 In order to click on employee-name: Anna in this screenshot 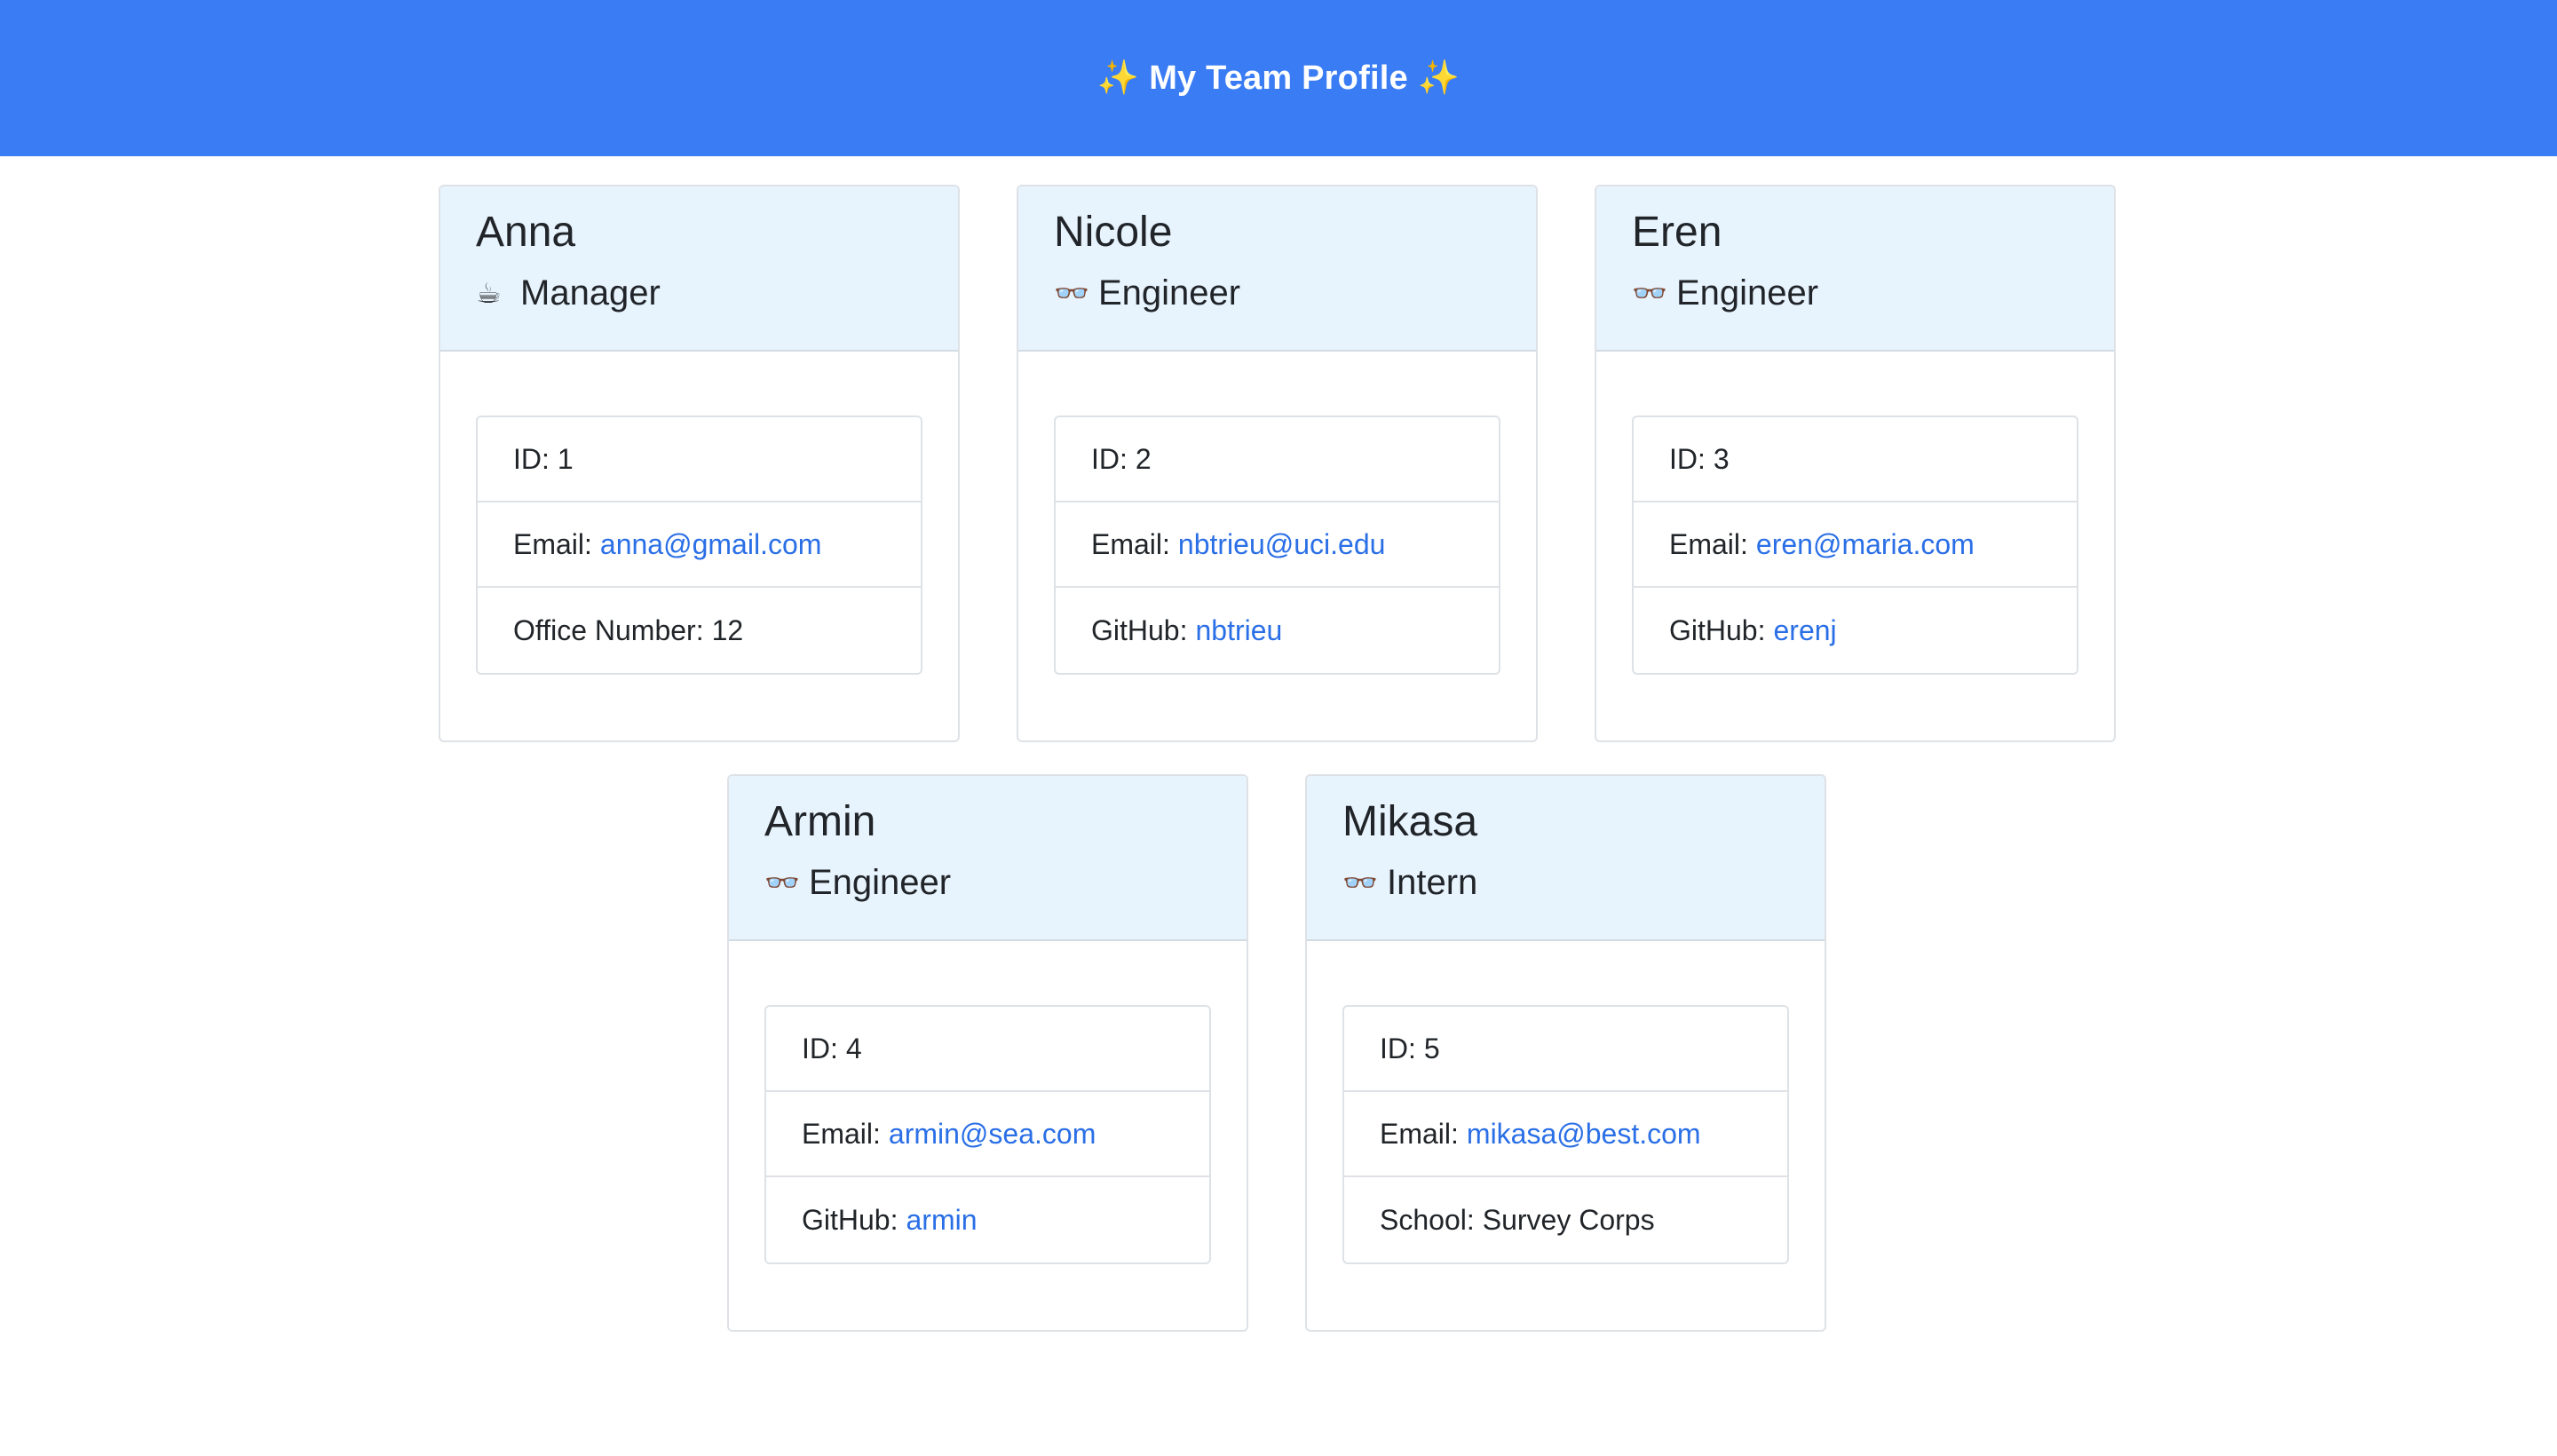, I will do `click(526, 233)`.